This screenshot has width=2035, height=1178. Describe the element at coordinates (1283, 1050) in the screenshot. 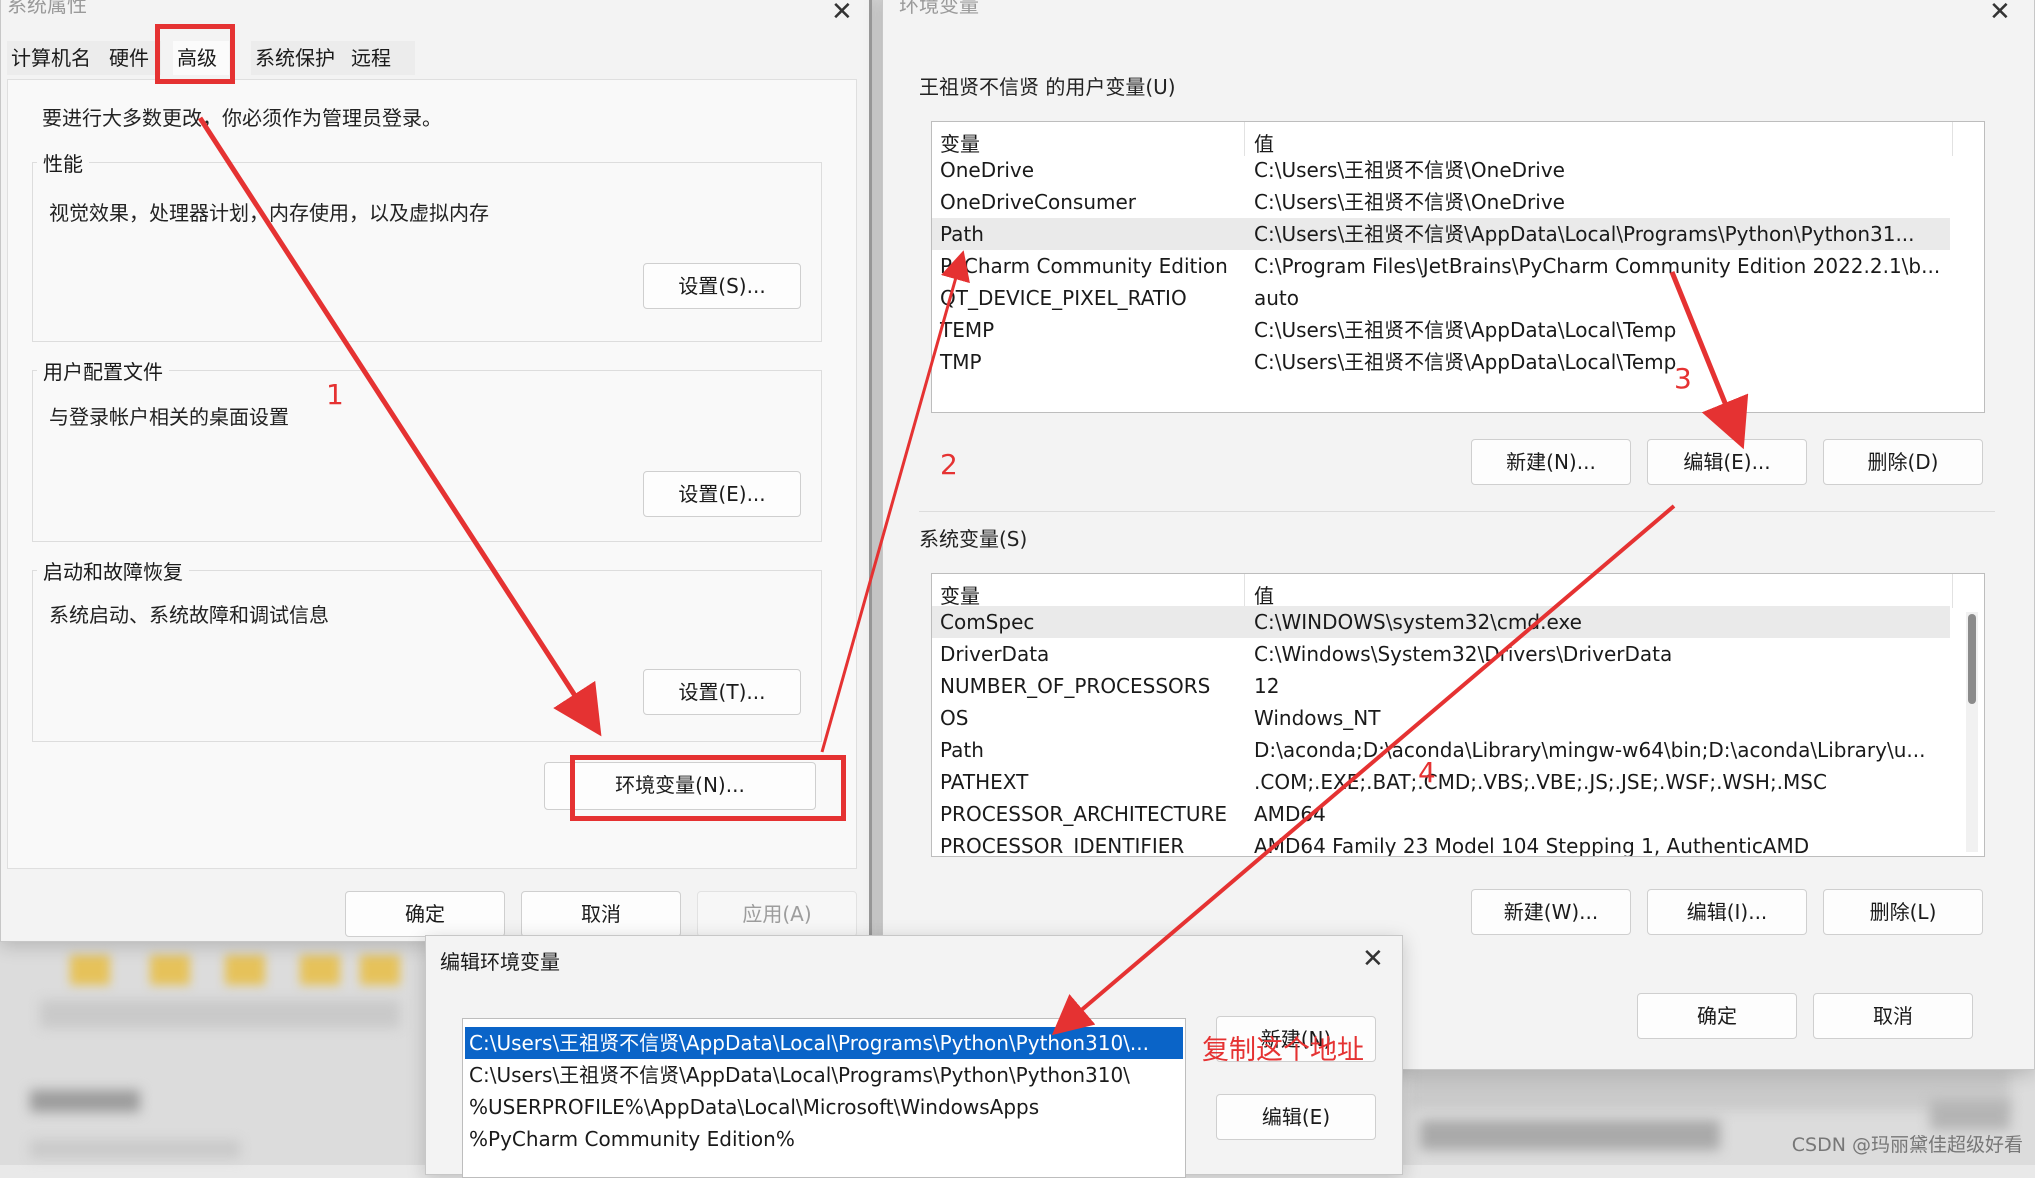

I see `copy-address-note: 复制这个地址` at that location.